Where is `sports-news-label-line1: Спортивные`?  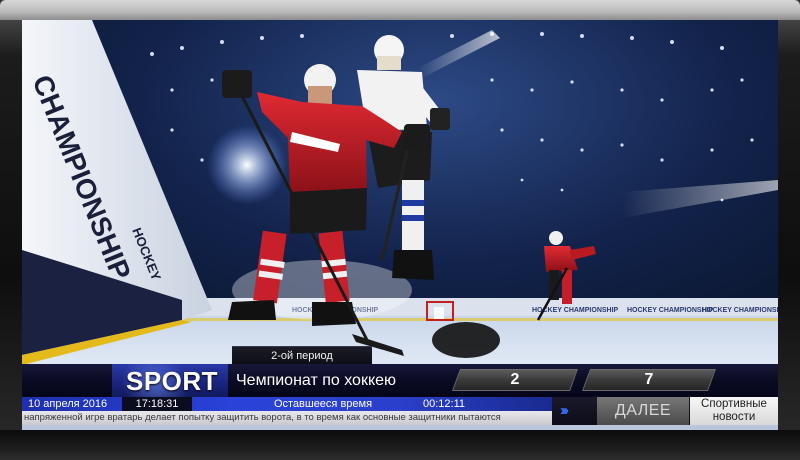
sports-news-label-line1: Спортивные is located at coordinates (734, 404).